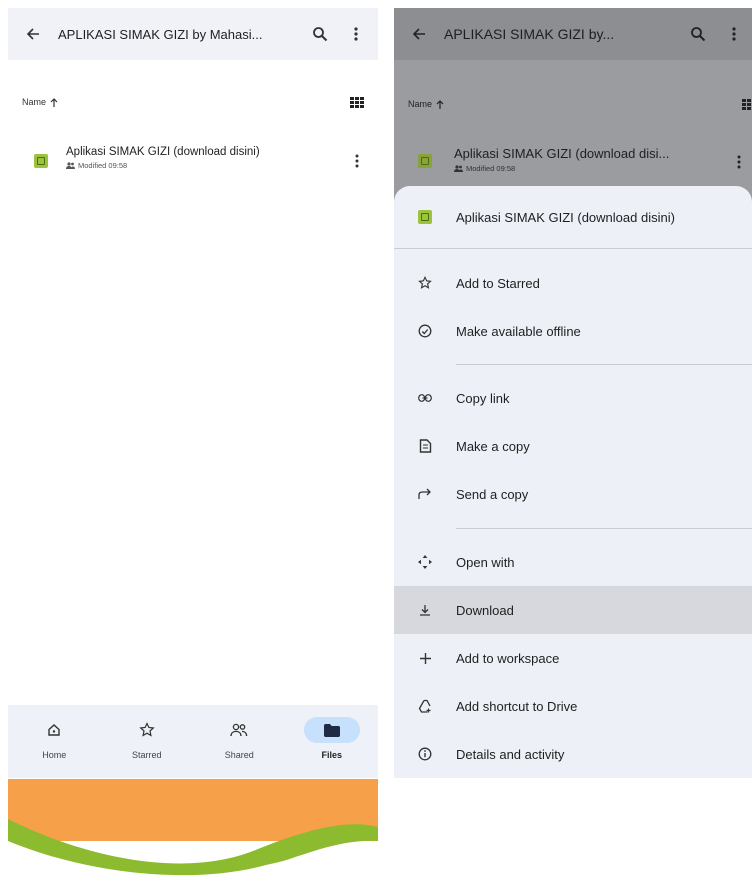 This screenshot has width=752, height=886. I want to click on decorative-wave-banner, so click(193, 830).